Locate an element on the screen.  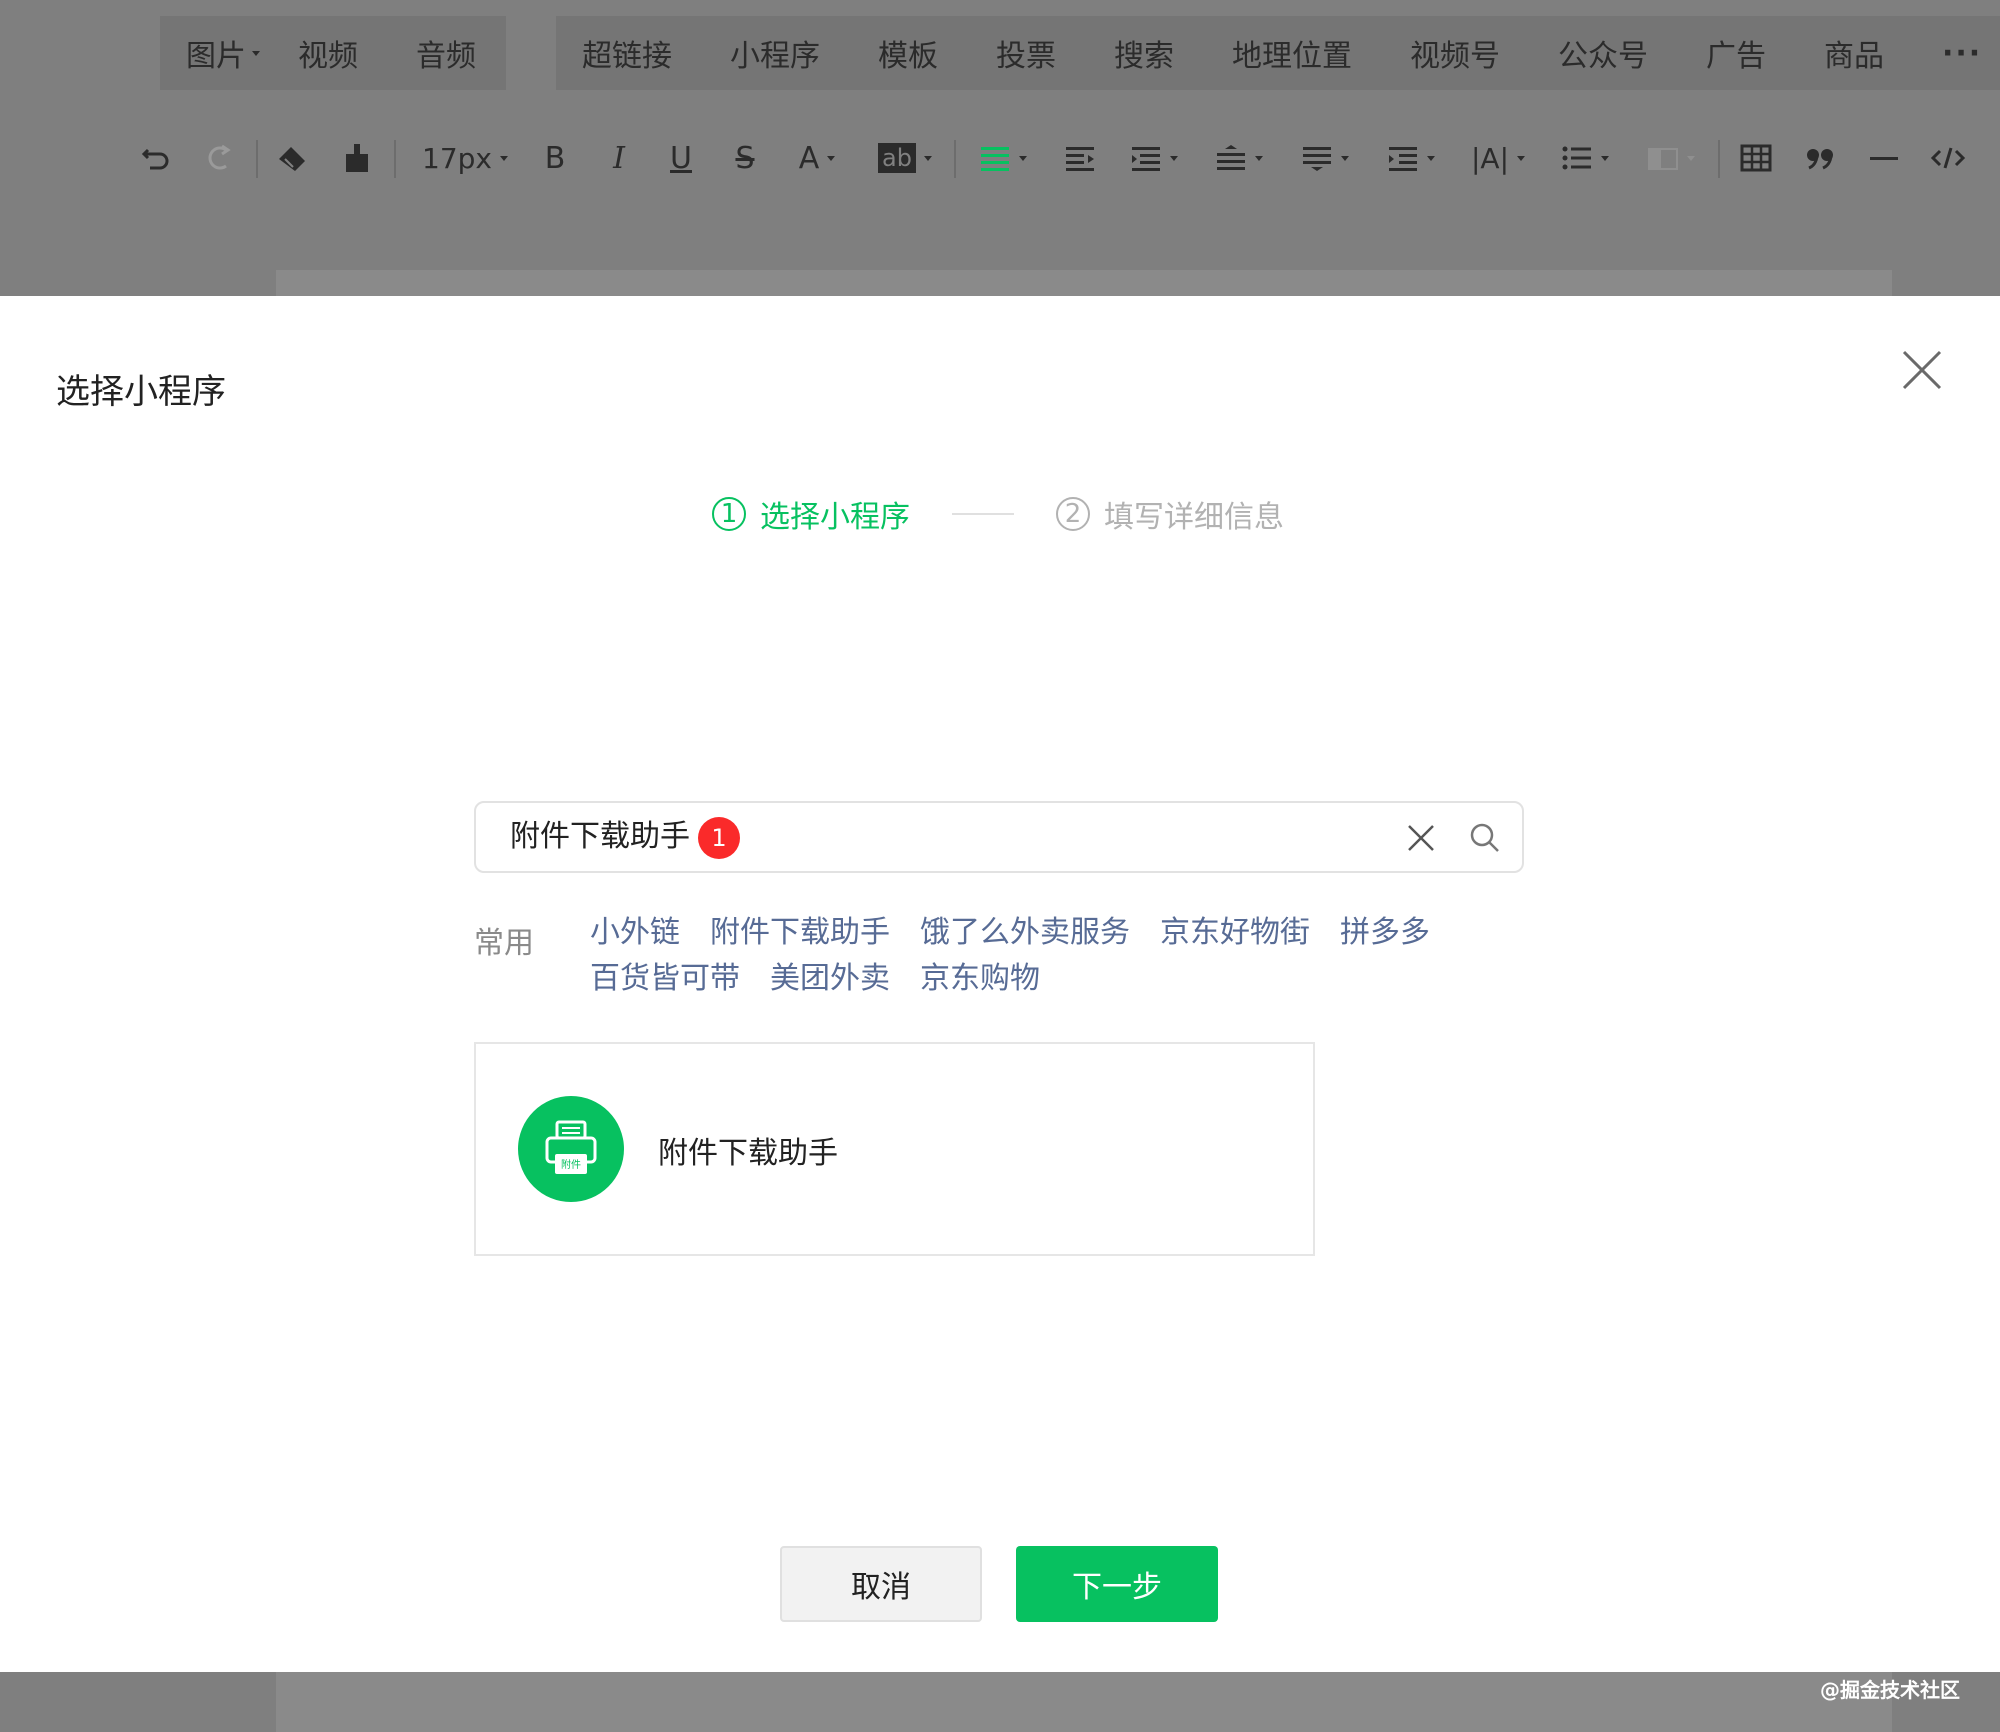
undo-icon is located at coordinates (156, 158).